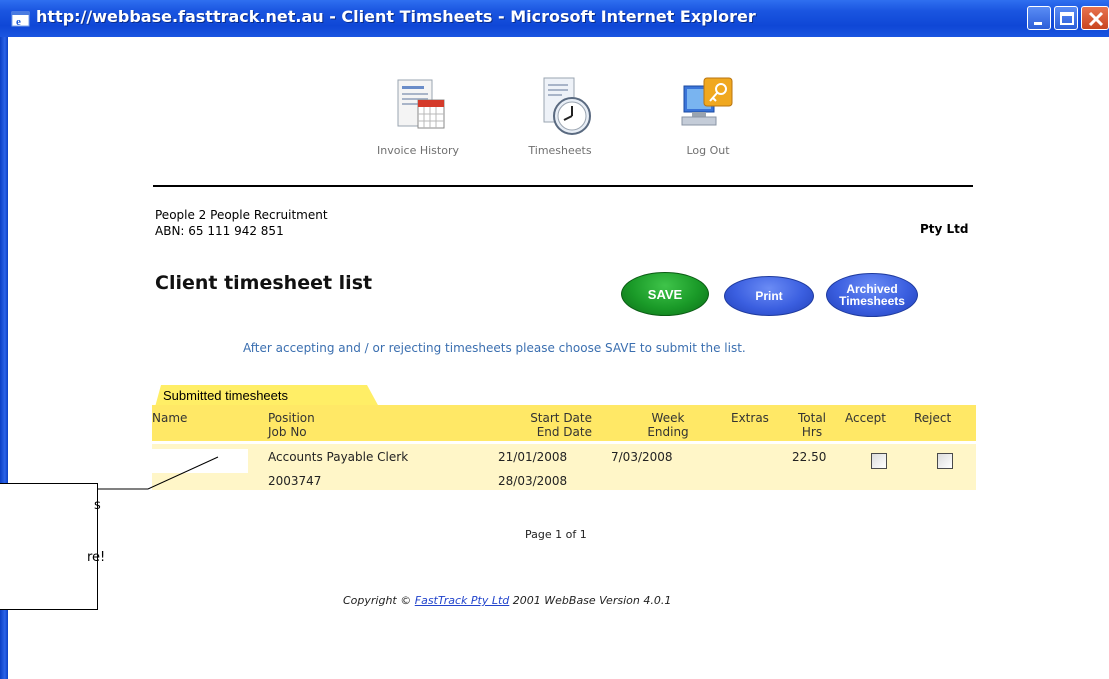 This screenshot has width=1109, height=679. I want to click on col-position: Position Job No, so click(291, 425).